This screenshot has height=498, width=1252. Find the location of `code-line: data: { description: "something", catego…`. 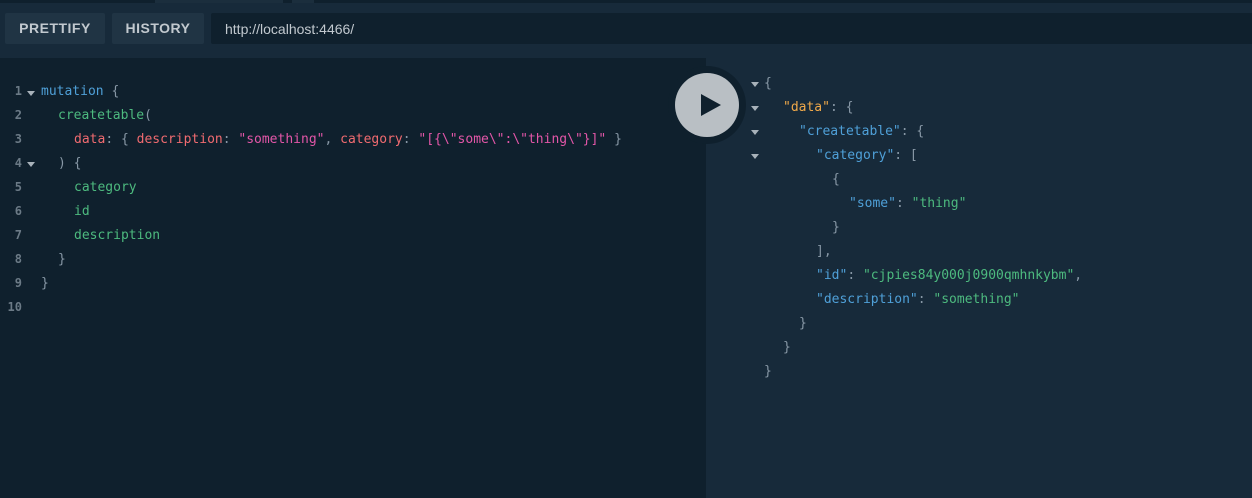

code-line: data: { description: "something", catego… is located at coordinates (348, 140).